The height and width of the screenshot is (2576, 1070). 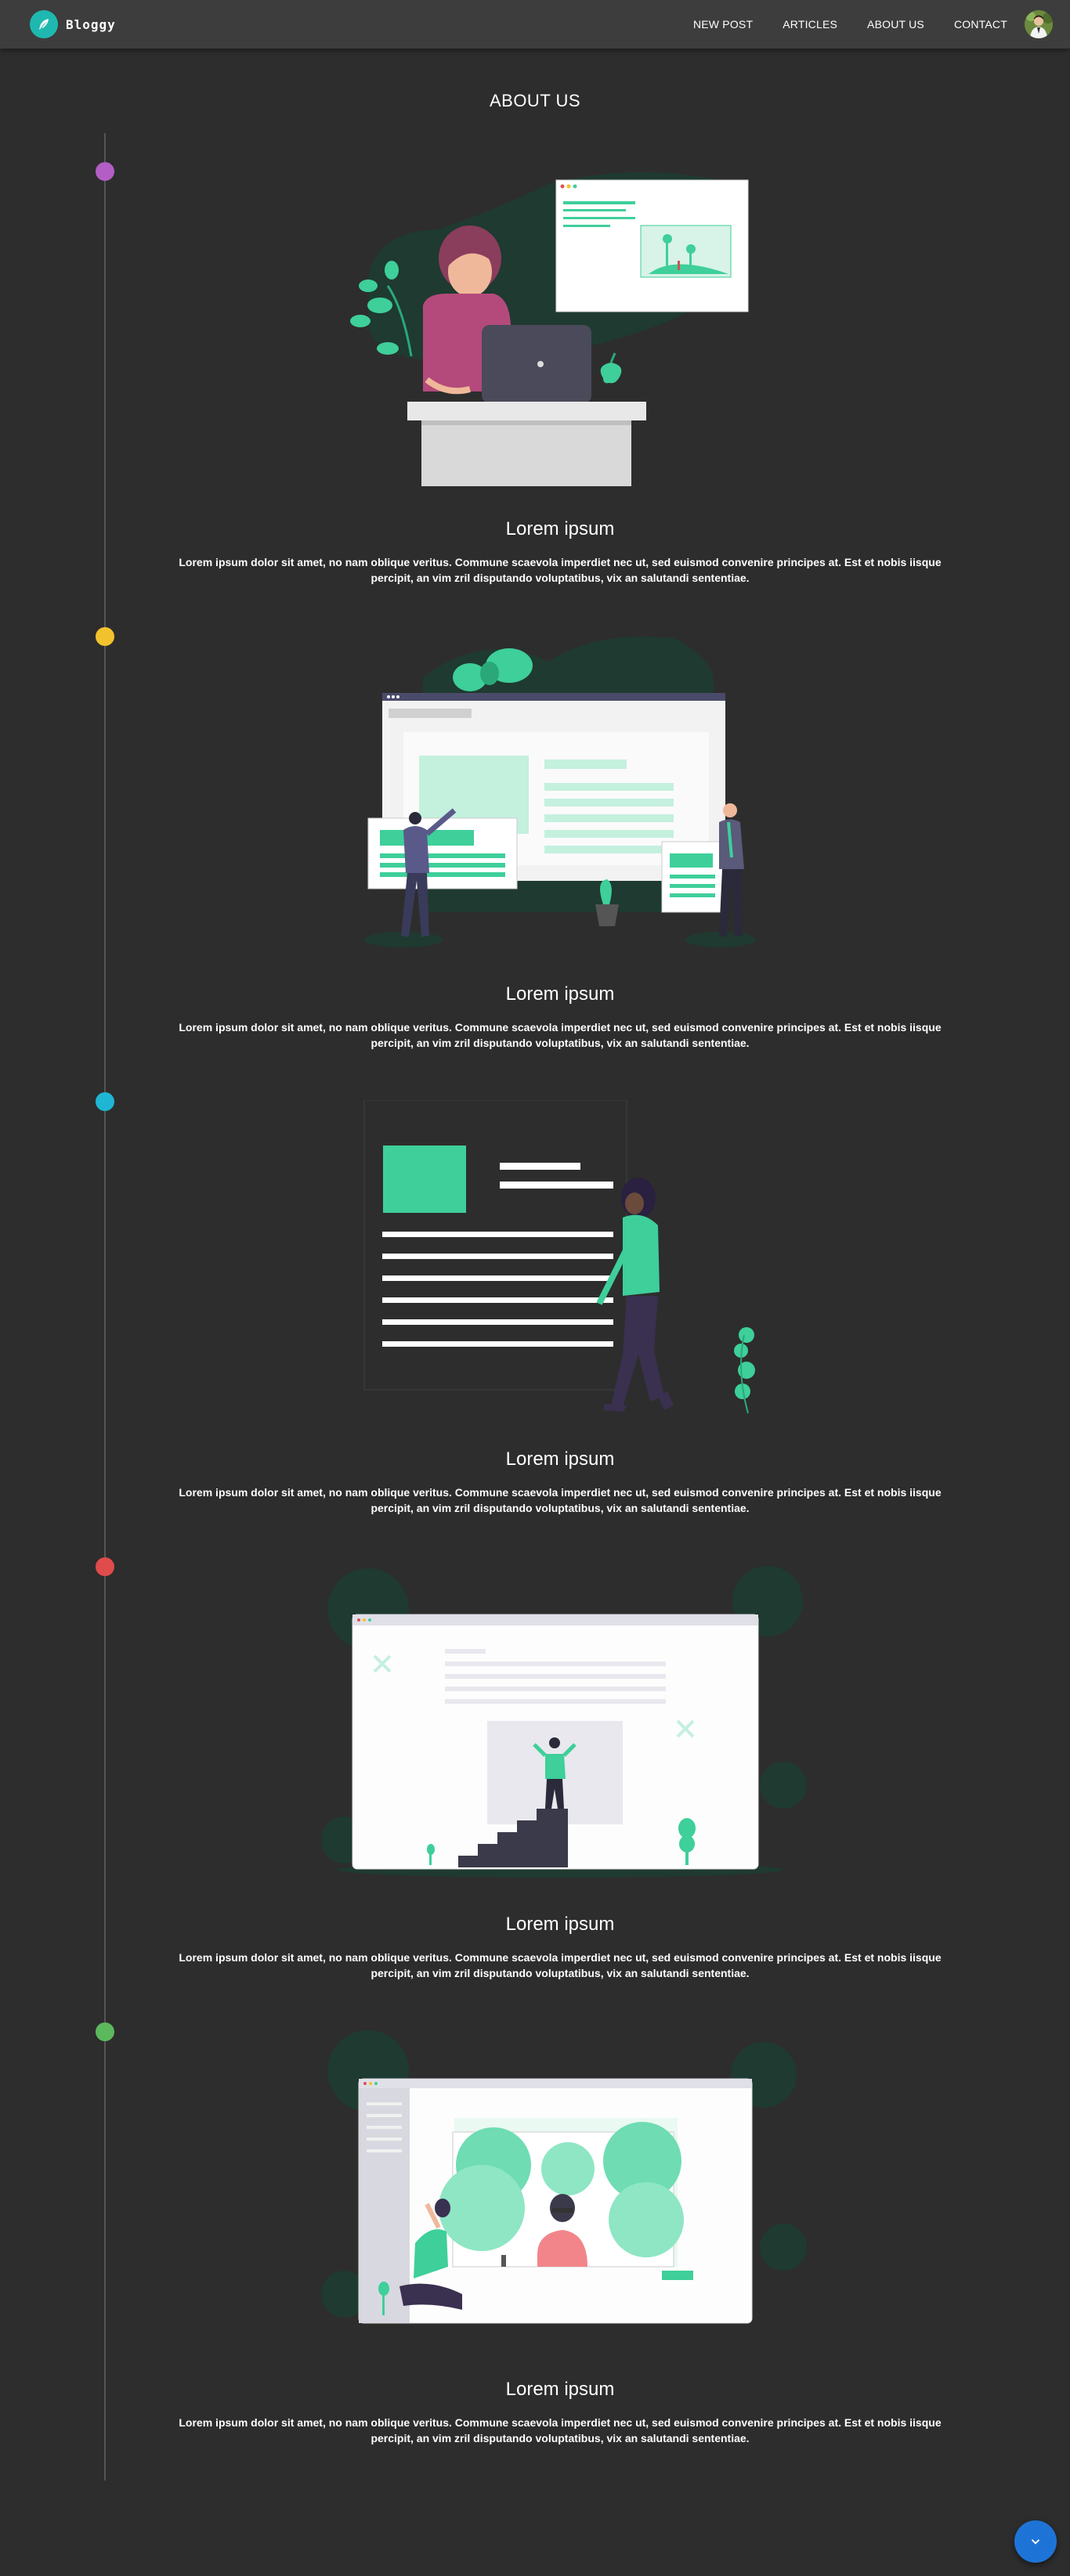 I want to click on nav-articles: ARTICLES, so click(x=810, y=24).